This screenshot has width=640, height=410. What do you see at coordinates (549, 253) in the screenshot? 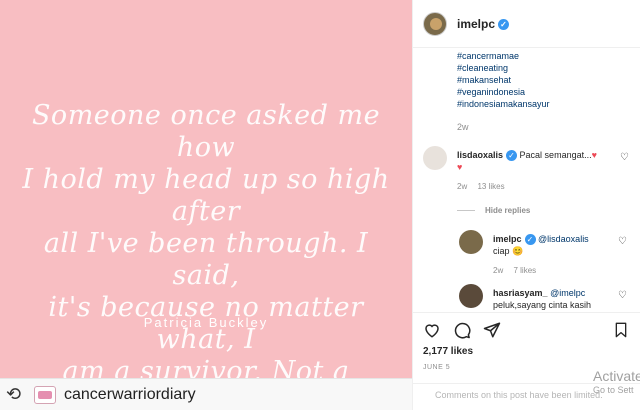
I see `reply: imelpc ✓ @lisdaoxalis ciap 😊 ♡ 2w 7 likes` at bounding box center [549, 253].